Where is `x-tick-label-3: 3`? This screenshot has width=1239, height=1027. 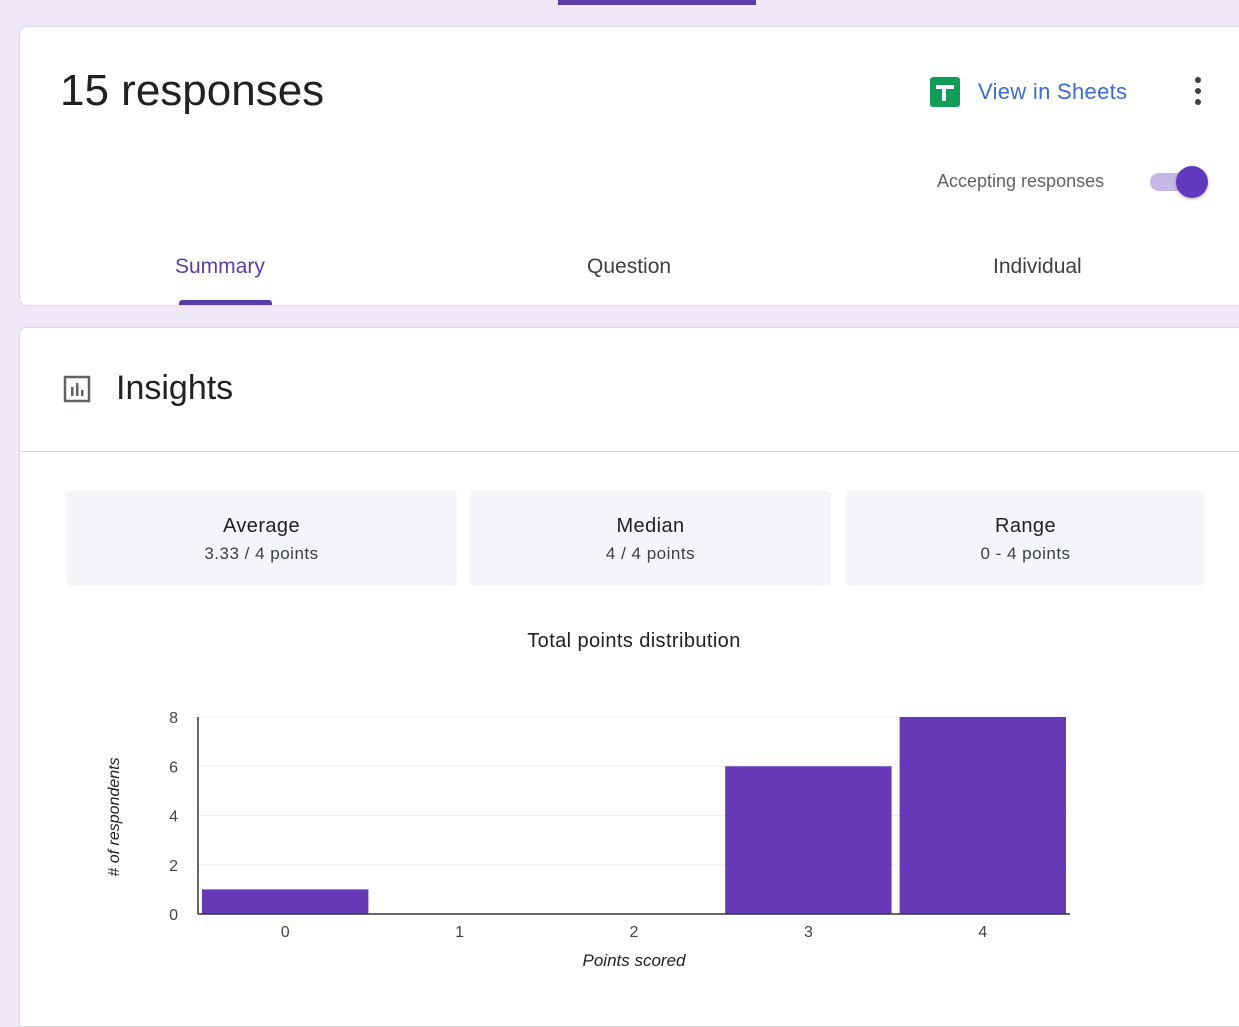 x-tick-label-3: 3 is located at coordinates (808, 932).